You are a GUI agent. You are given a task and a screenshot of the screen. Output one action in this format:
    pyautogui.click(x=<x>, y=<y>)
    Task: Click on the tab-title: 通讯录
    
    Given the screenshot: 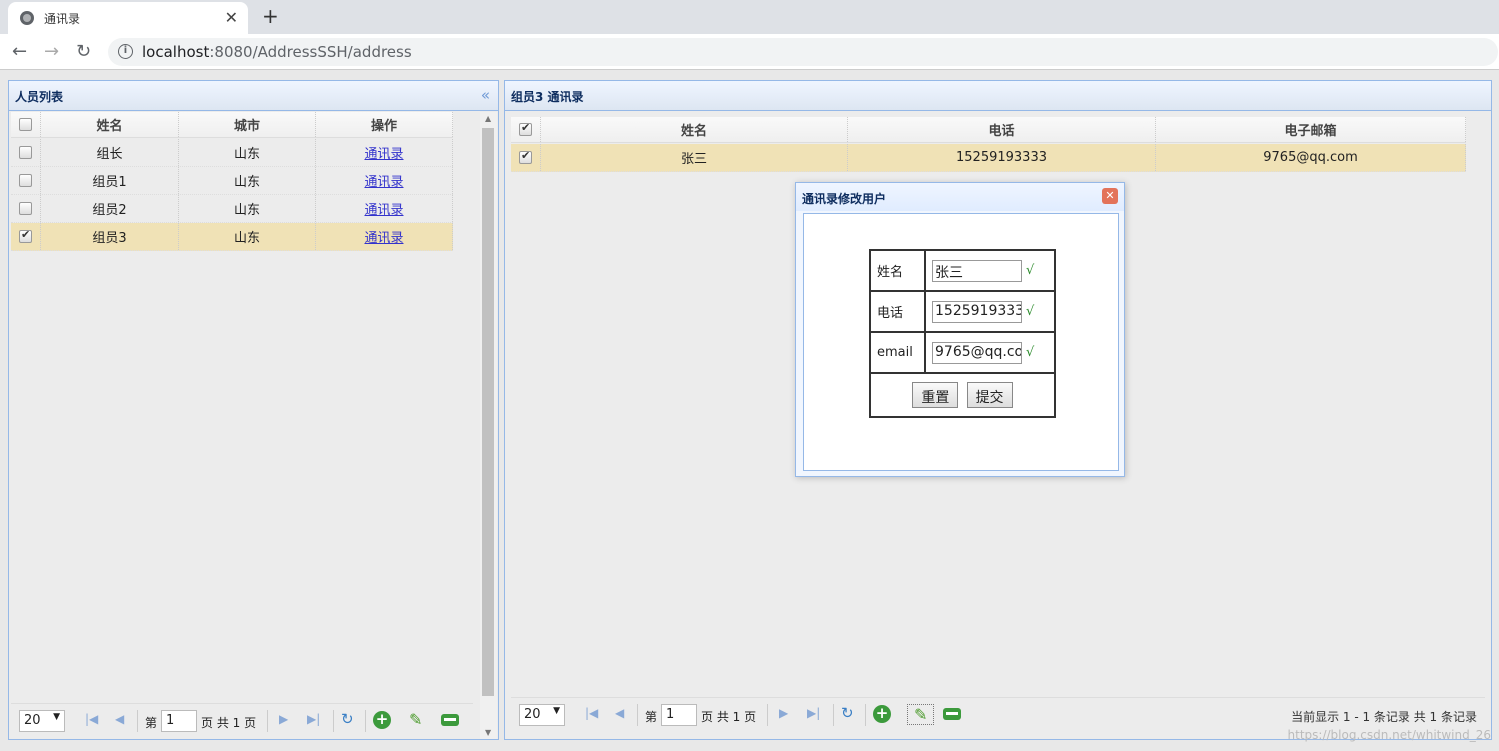 What is the action you would take?
    pyautogui.click(x=62, y=19)
    